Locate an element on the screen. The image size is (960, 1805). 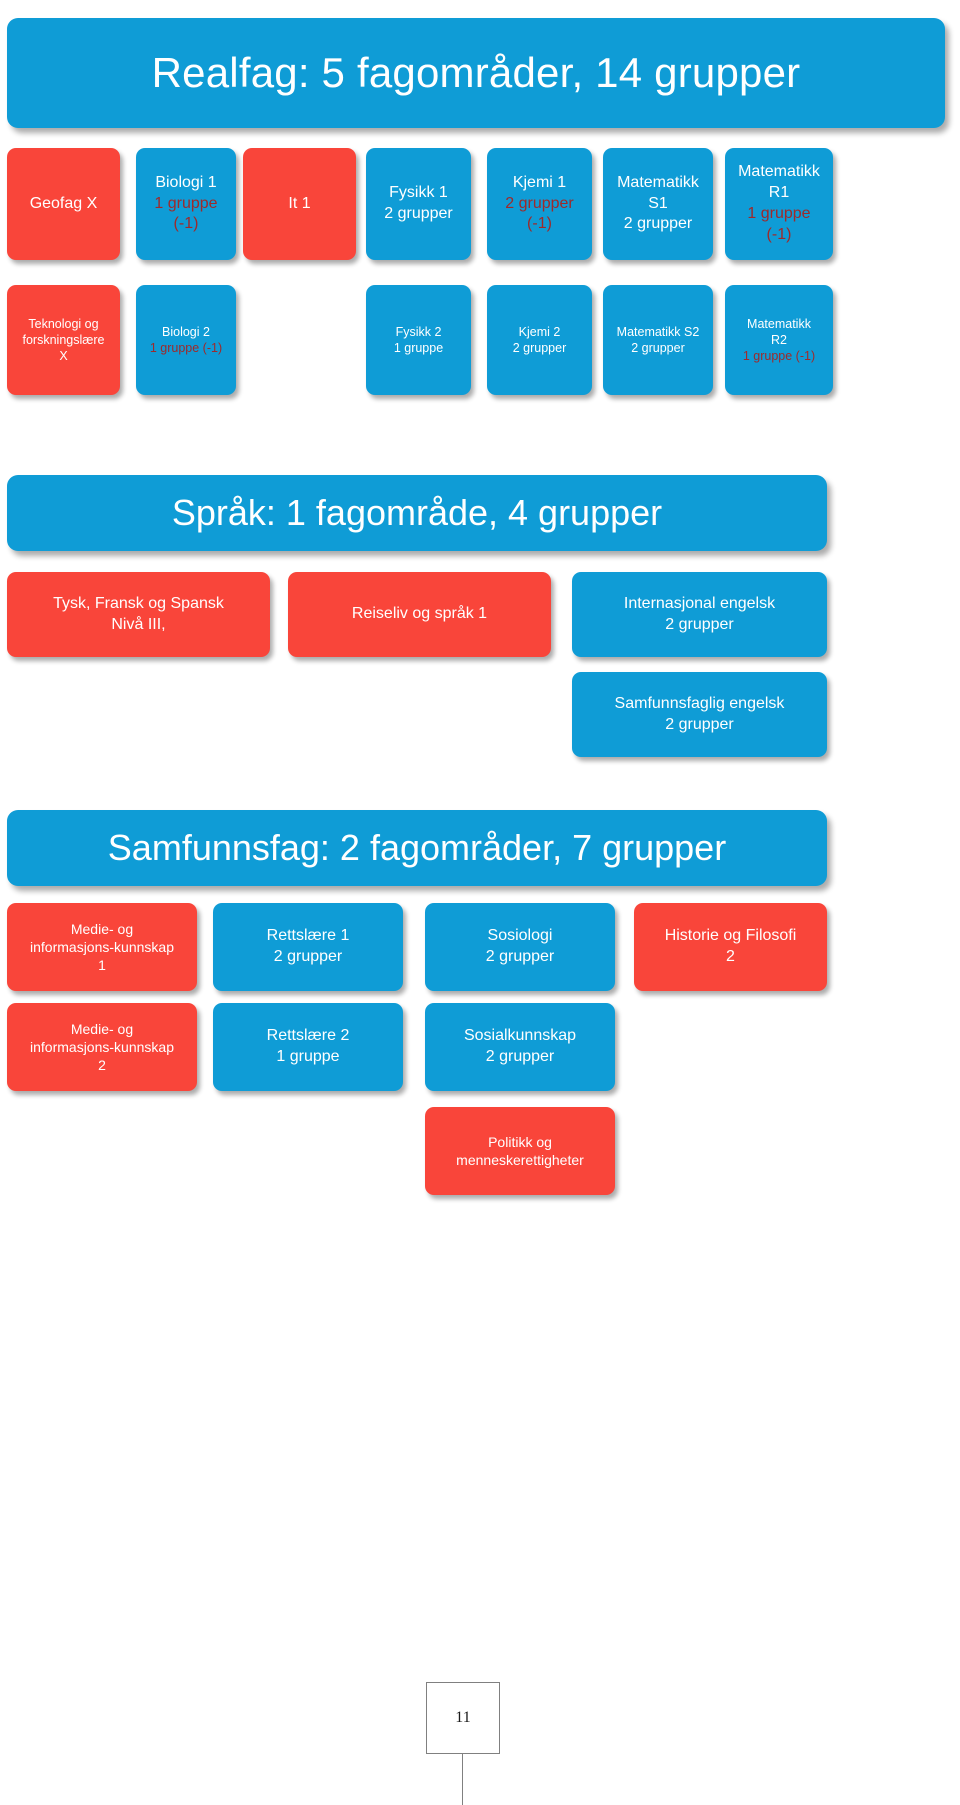
sprak-banner-label: Språk: 1 fagområde, 4 grupper is located at coordinates (417, 512).